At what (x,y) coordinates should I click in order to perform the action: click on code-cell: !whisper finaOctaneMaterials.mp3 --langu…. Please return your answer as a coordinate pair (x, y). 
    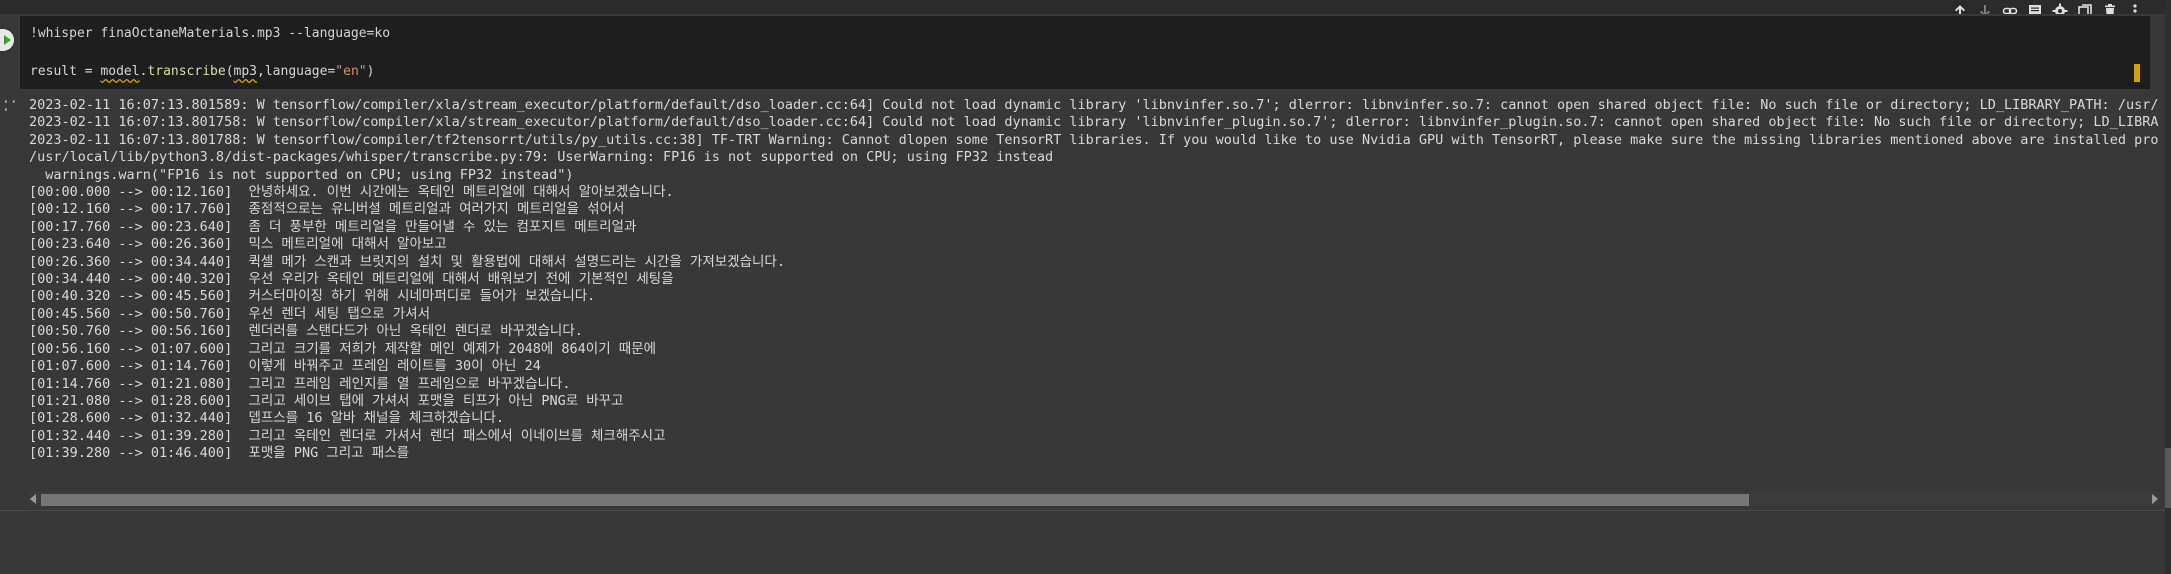
    Looking at the image, I should click on (1085, 51).